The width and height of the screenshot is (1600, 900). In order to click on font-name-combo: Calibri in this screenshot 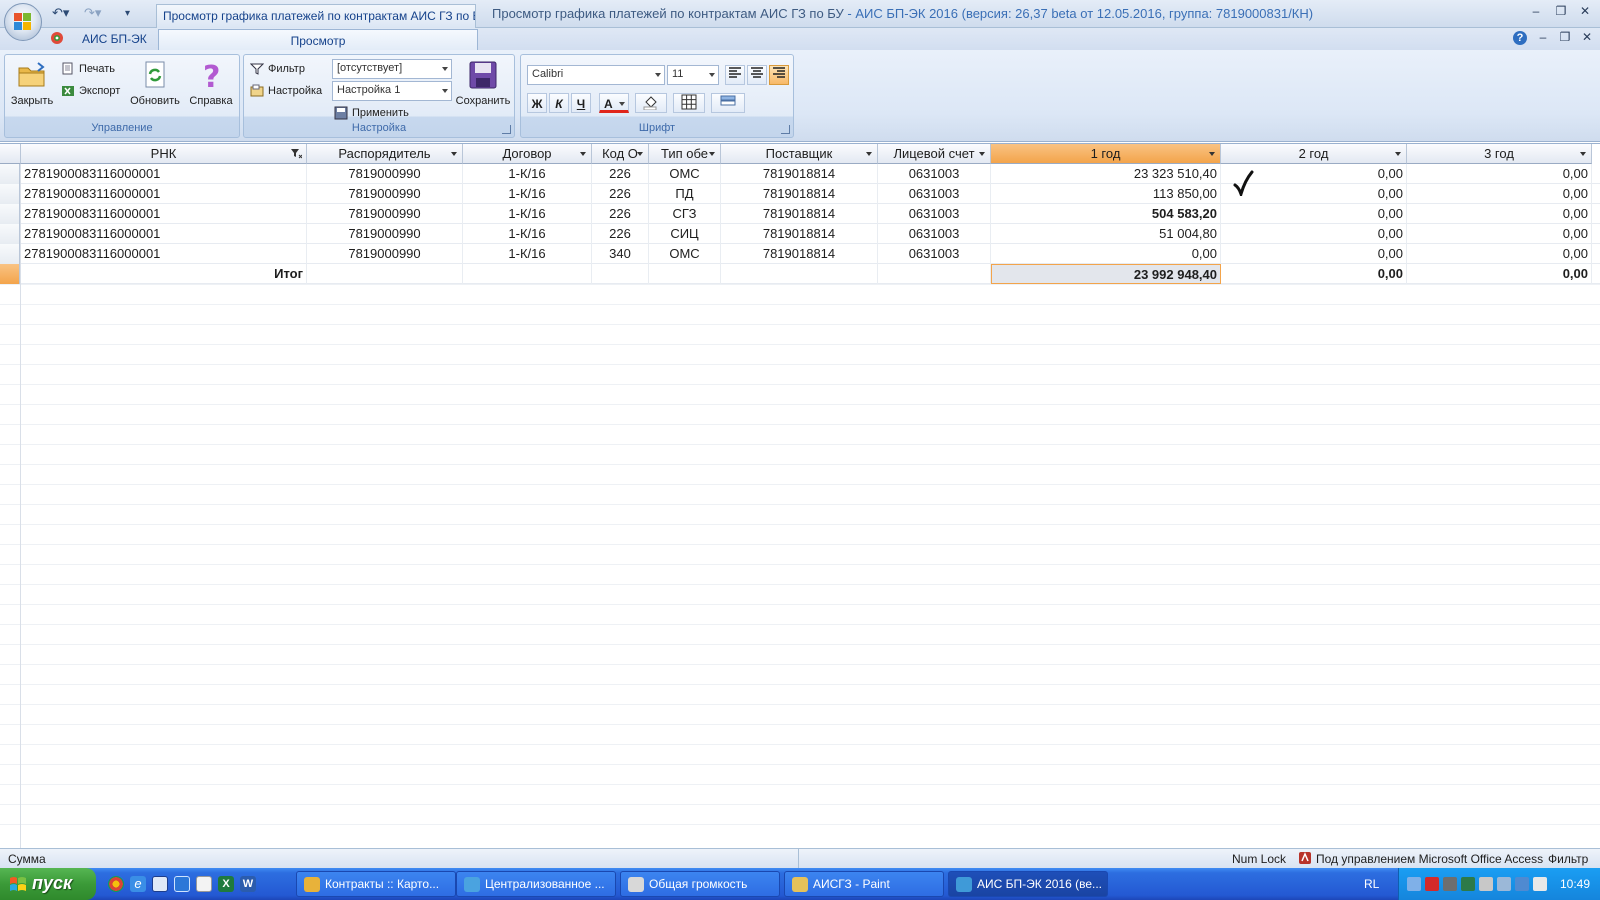, I will do `click(596, 75)`.